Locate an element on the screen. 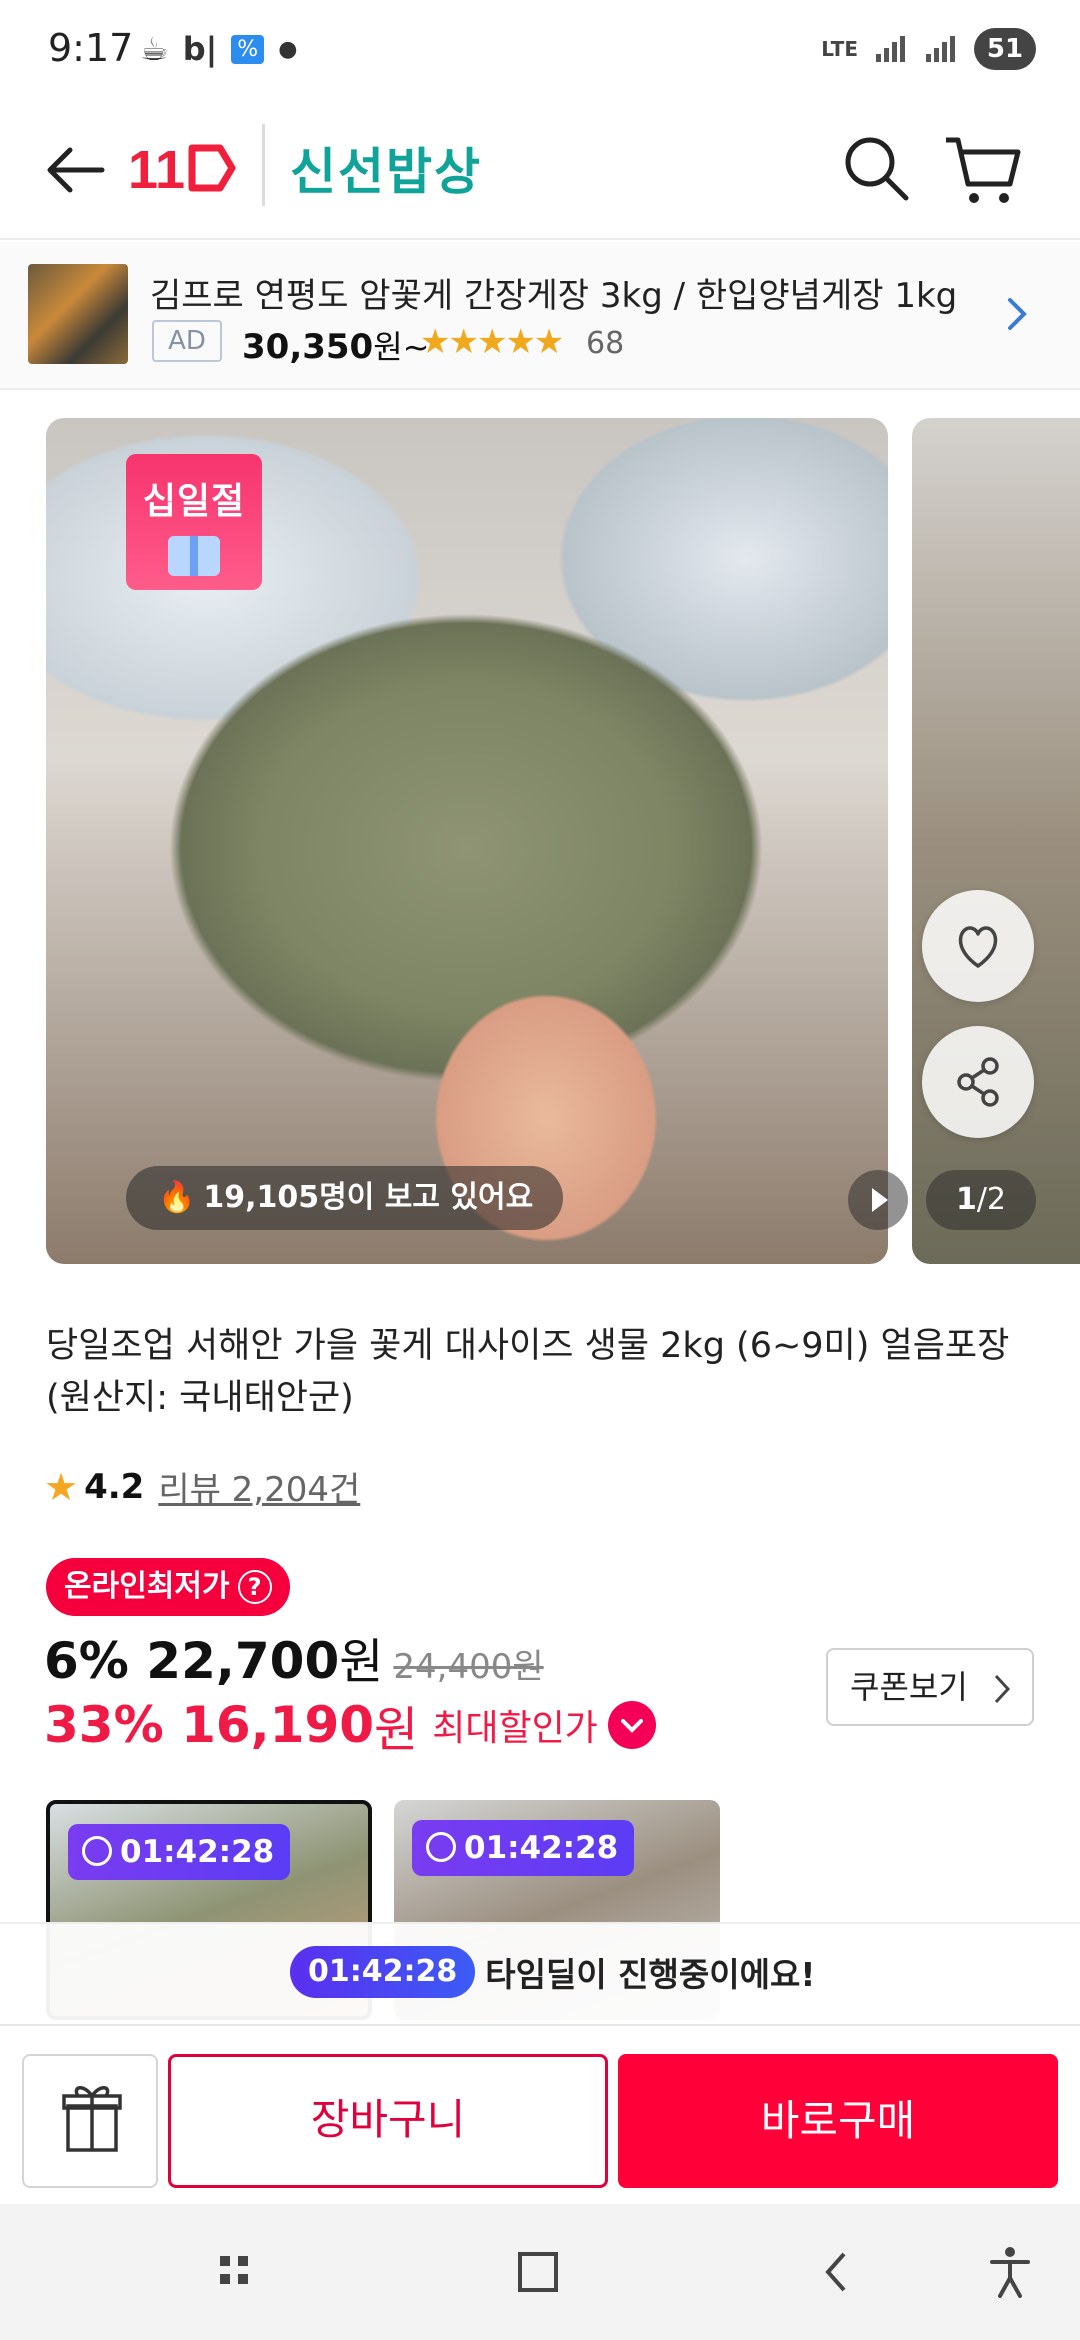  share-icon is located at coordinates (978, 1082).